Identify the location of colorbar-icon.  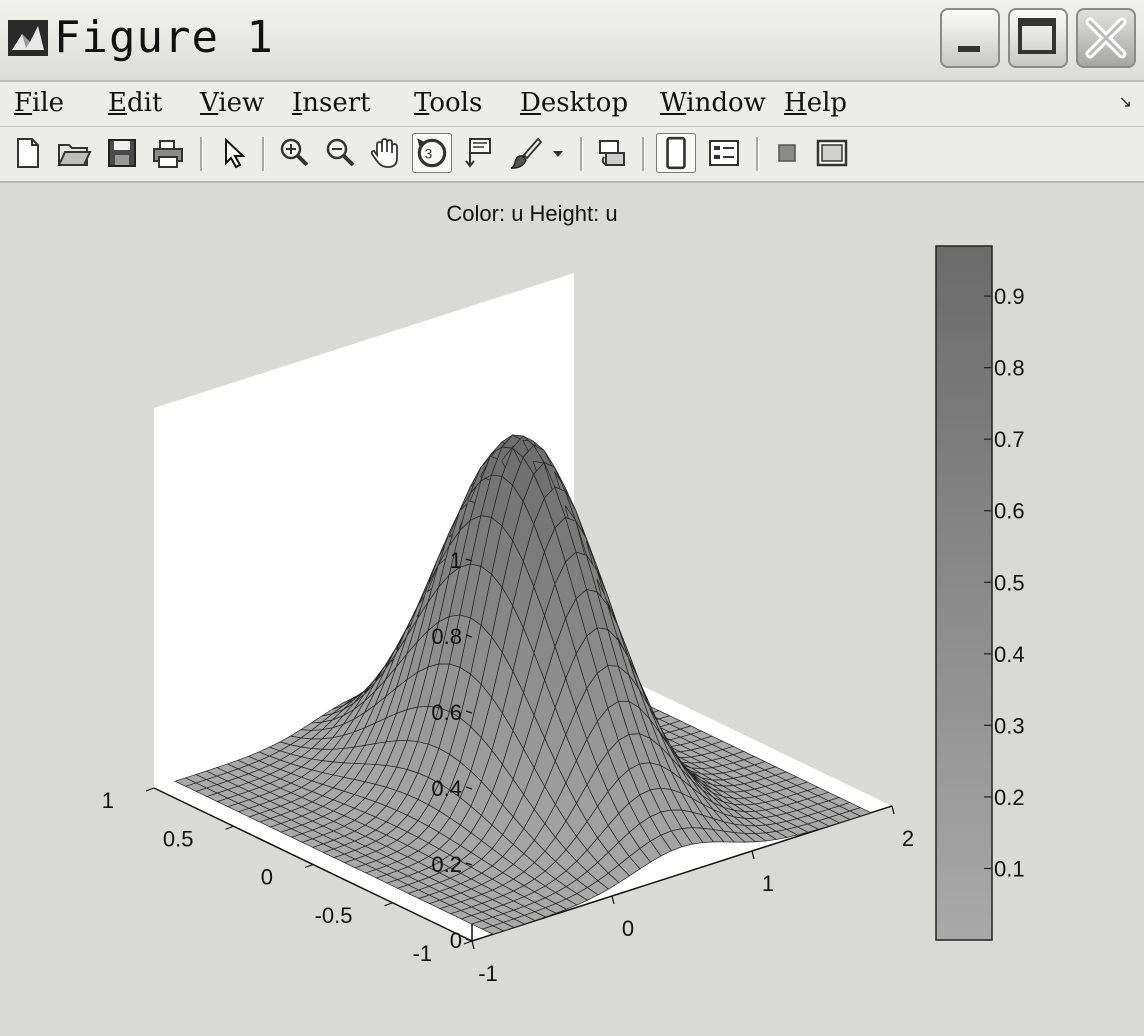
(676, 153).